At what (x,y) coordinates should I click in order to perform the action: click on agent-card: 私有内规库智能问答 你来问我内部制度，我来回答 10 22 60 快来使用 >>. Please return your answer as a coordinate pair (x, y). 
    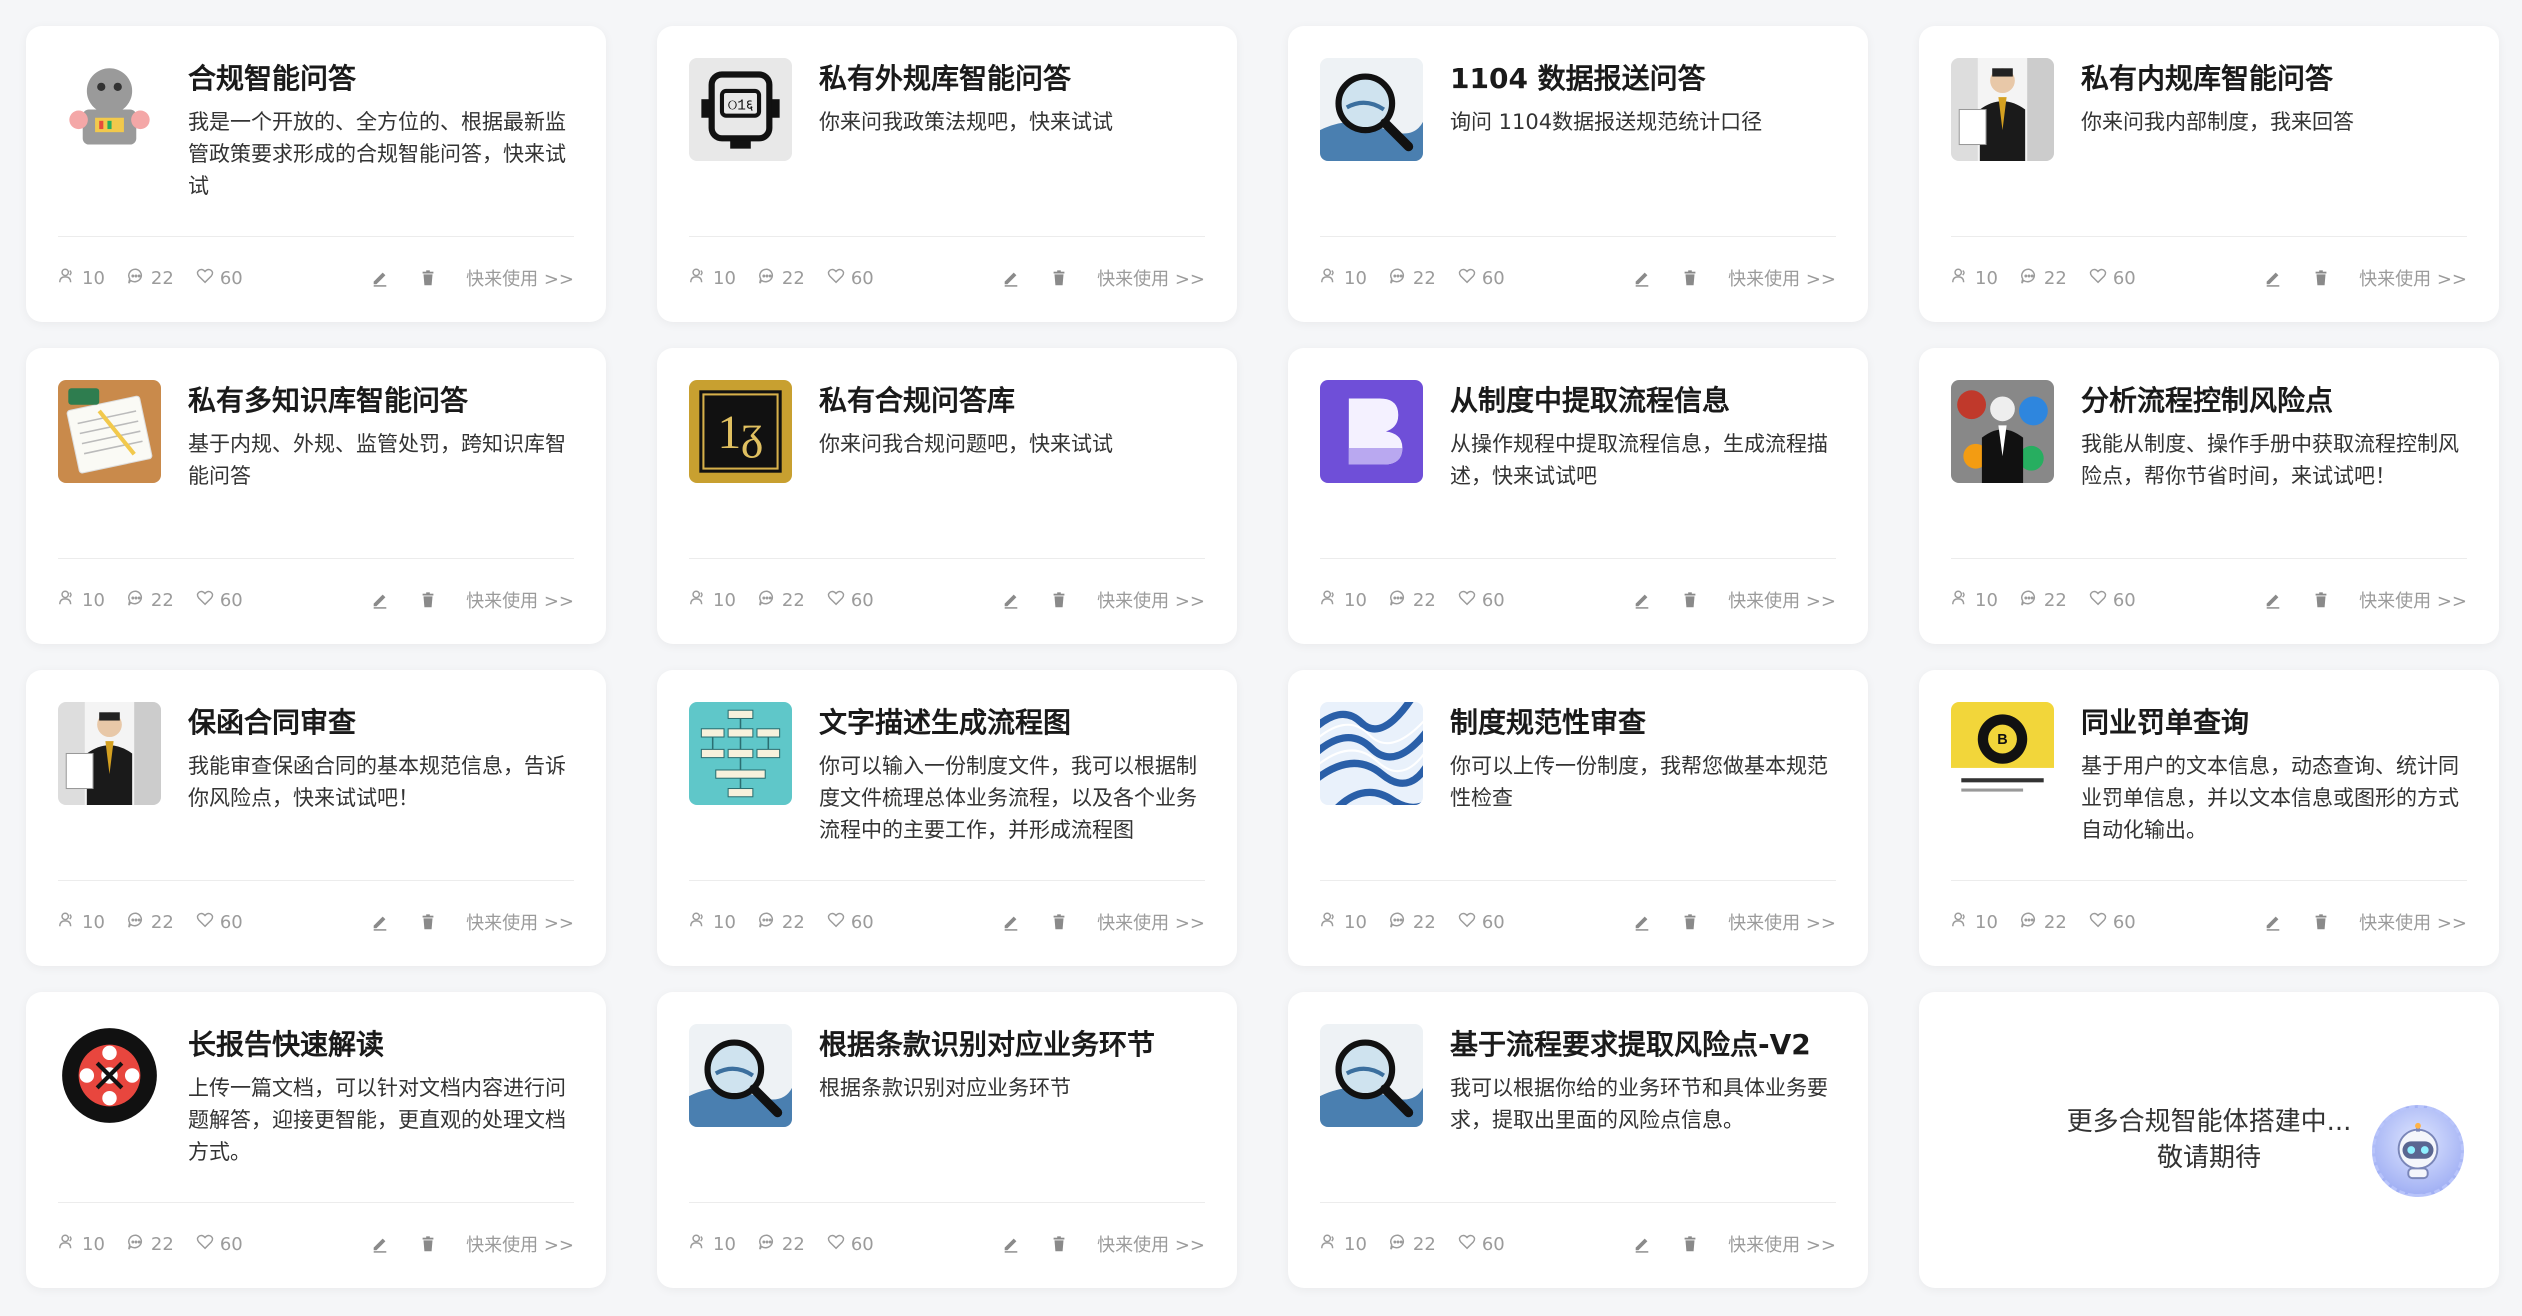
    Looking at the image, I should click on (2209, 174).